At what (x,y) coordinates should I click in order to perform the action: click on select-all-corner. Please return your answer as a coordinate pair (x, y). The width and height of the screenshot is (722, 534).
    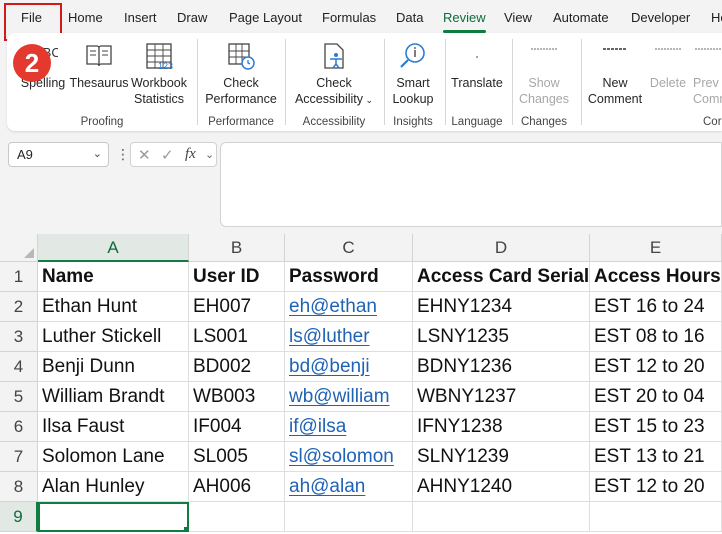
    Looking at the image, I should click on (19, 248).